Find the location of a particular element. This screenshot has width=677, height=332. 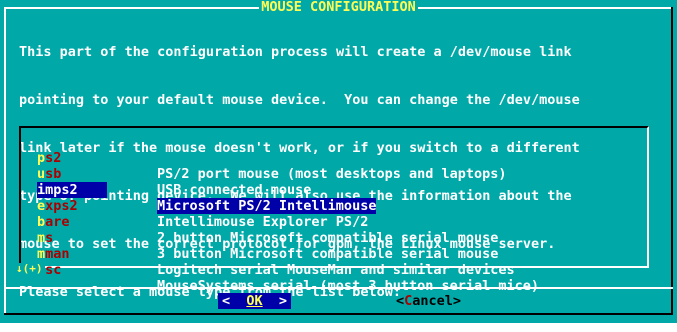

scroll-down-indicator: ↓(+) is located at coordinates (29, 269).